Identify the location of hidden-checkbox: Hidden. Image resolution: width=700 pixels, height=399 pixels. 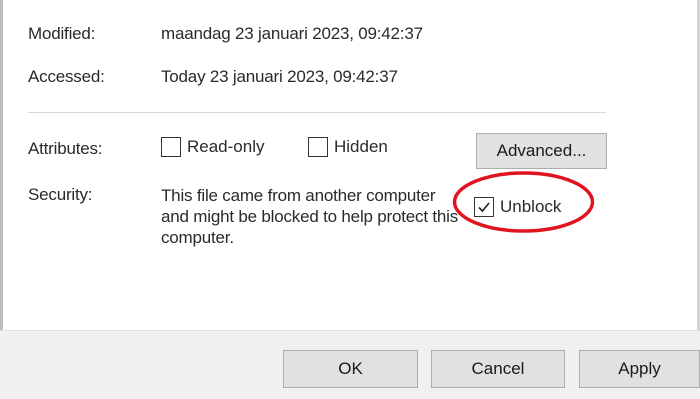
(348, 147).